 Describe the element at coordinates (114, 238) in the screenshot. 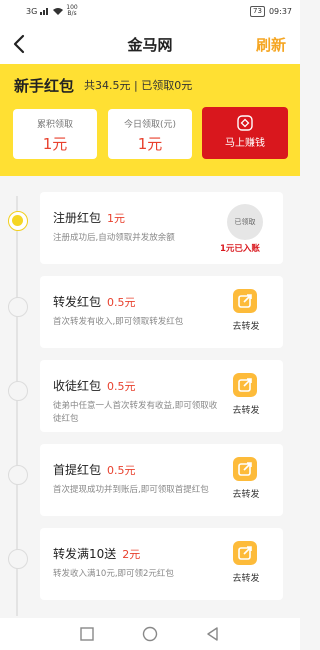

I see `task-desc: 注册成功后,自动领取并发放余额` at that location.